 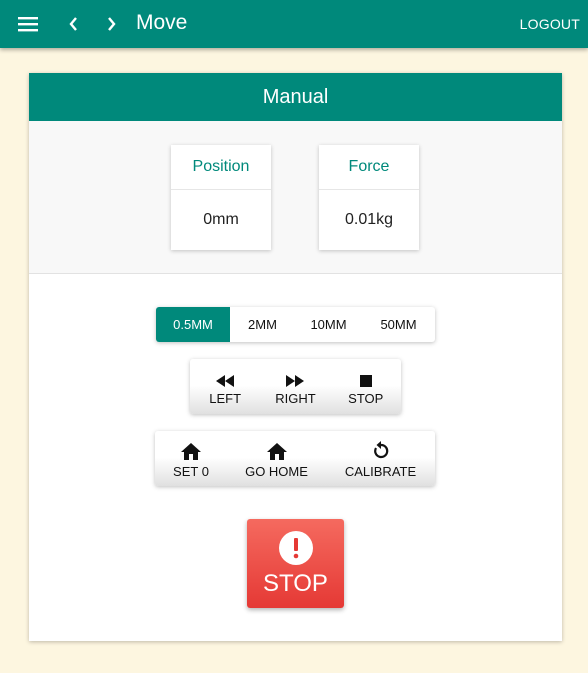 I want to click on force-label: Force, so click(x=369, y=167).